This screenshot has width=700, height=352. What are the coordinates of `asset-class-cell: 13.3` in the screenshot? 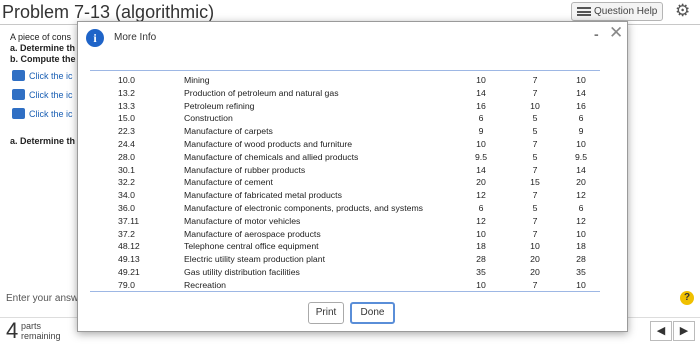 It's located at (126, 105).